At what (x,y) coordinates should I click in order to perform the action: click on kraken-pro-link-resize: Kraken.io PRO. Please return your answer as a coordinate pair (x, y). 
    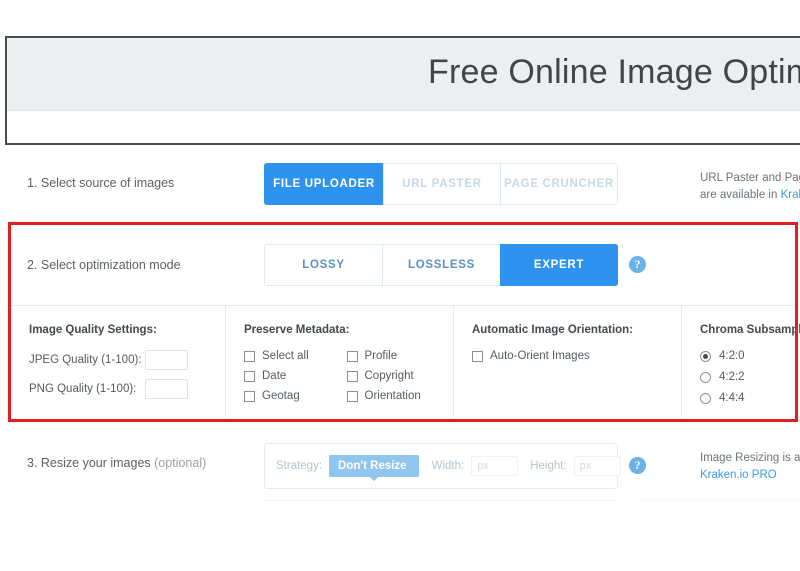
    Looking at the image, I should click on (738, 475).